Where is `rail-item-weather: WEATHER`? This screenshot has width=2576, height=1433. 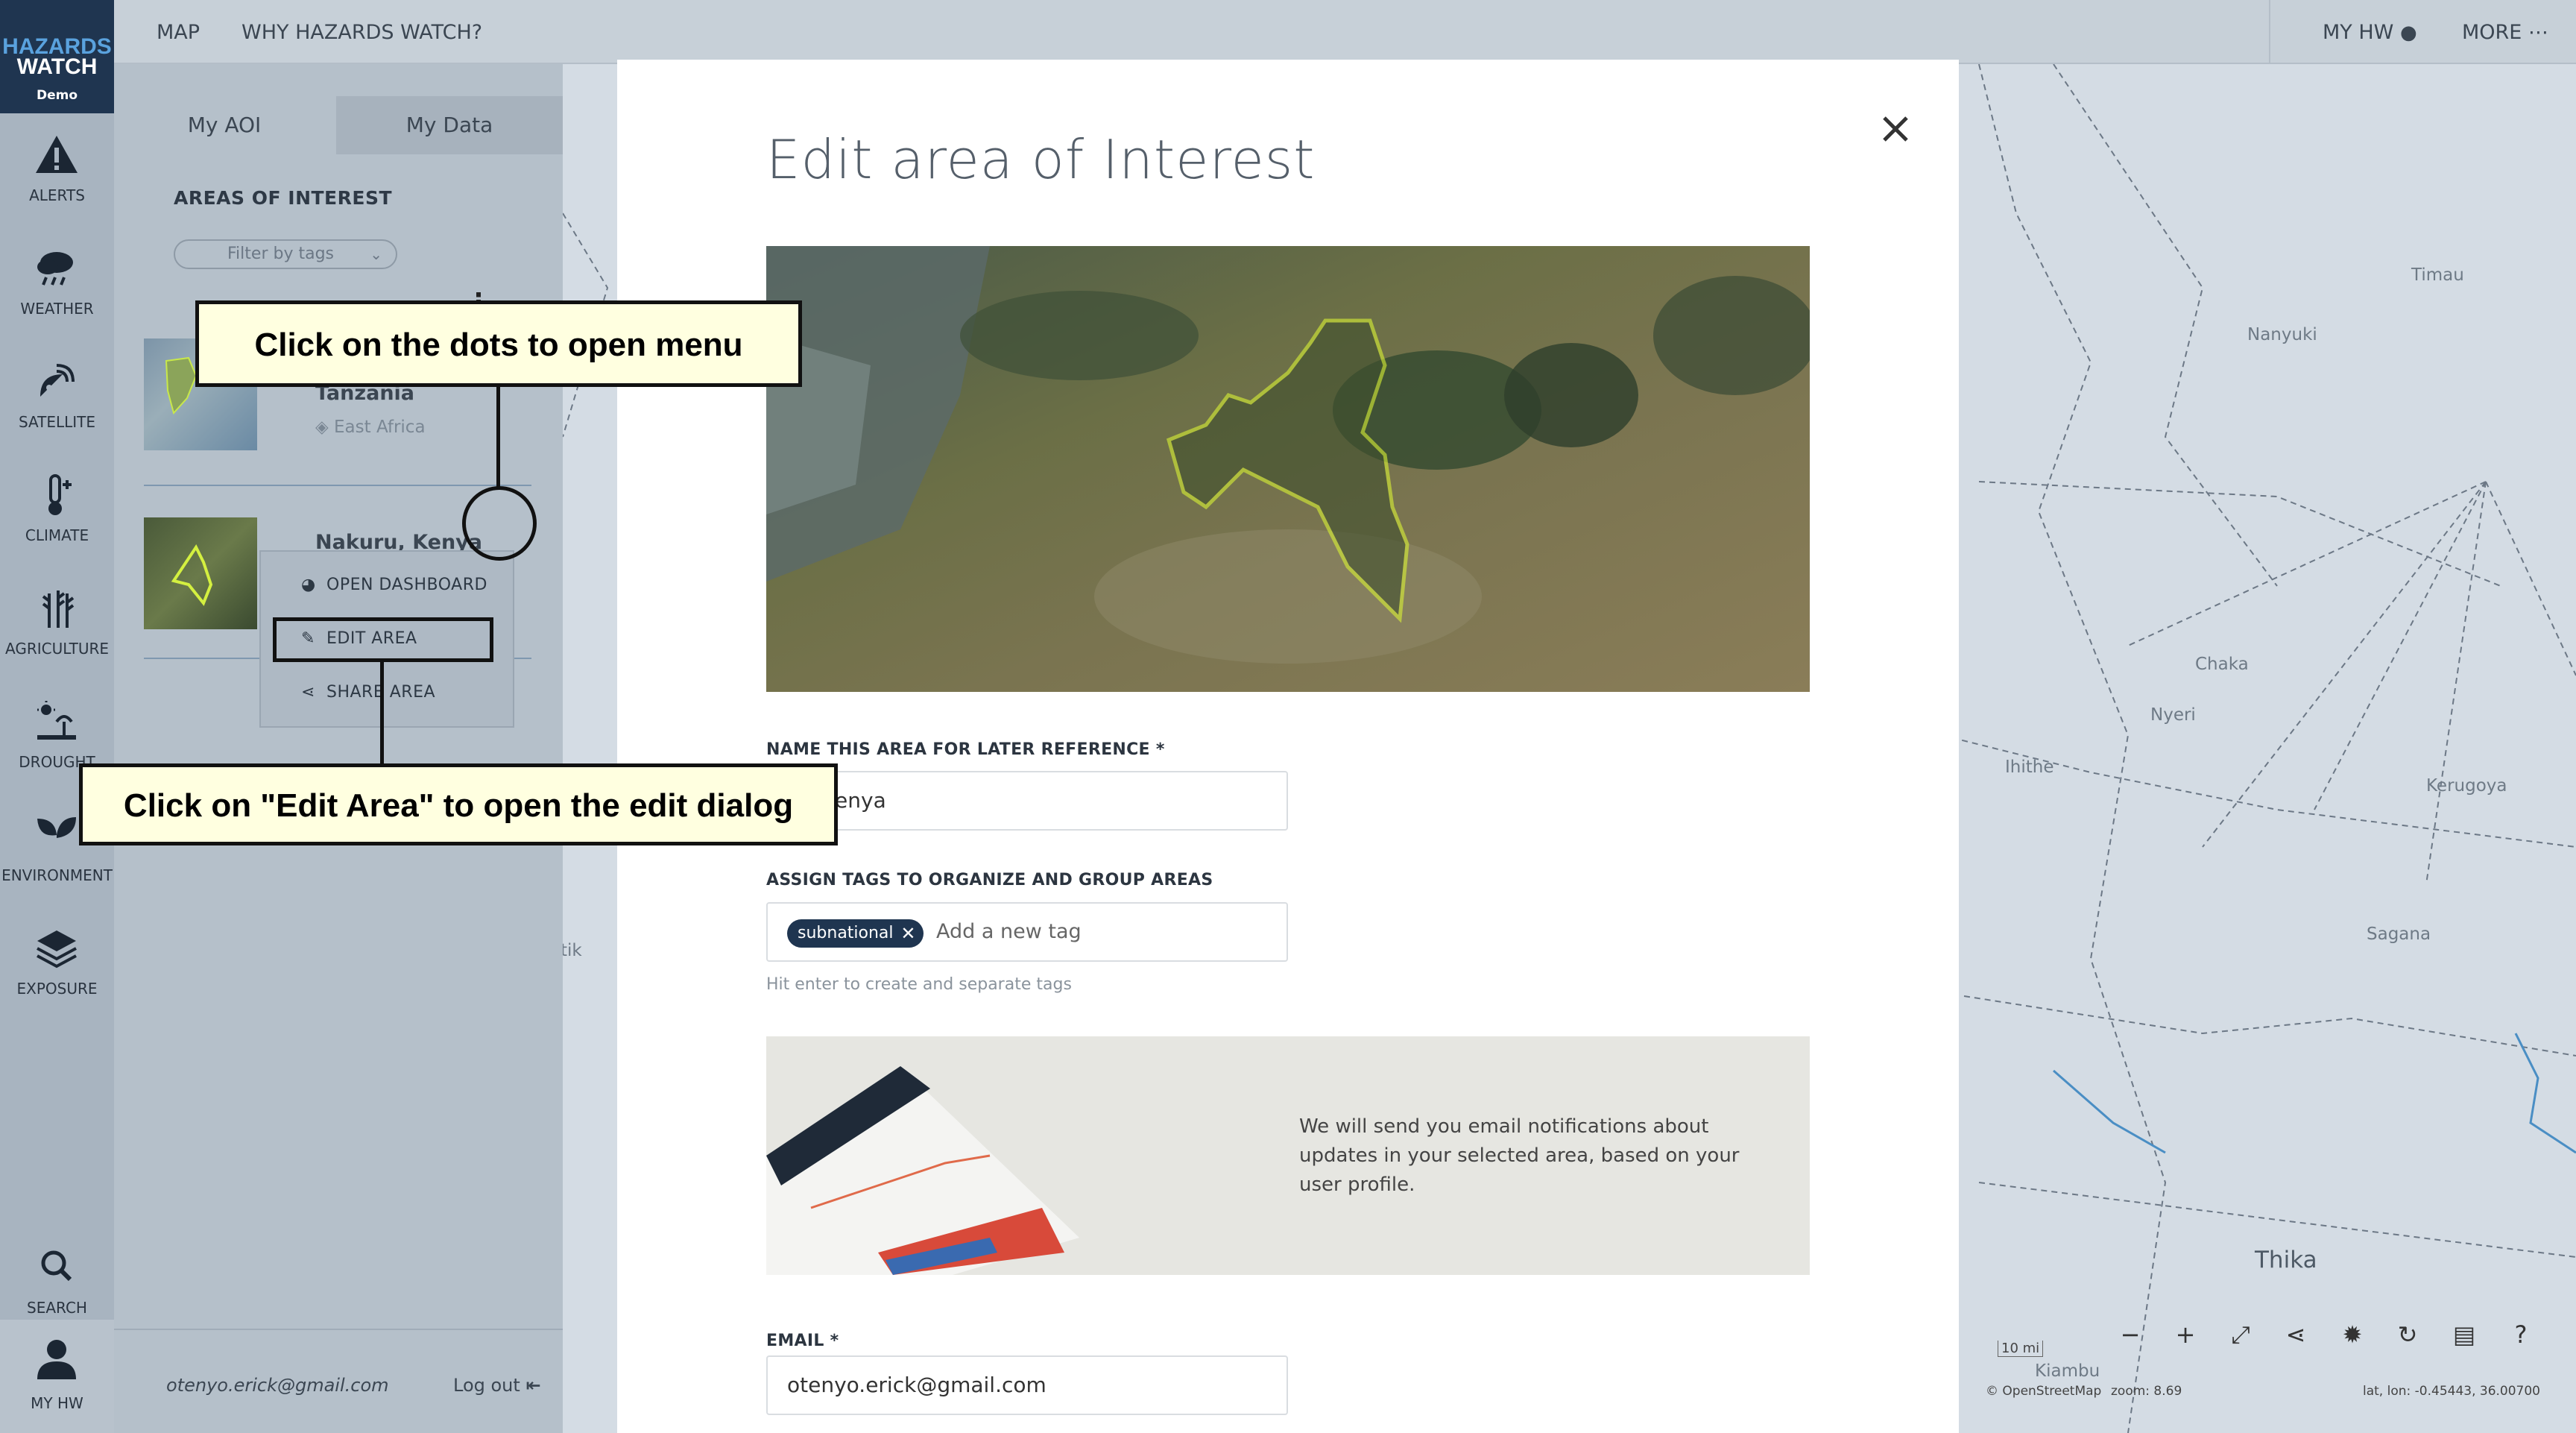 rail-item-weather: WEATHER is located at coordinates (57, 282).